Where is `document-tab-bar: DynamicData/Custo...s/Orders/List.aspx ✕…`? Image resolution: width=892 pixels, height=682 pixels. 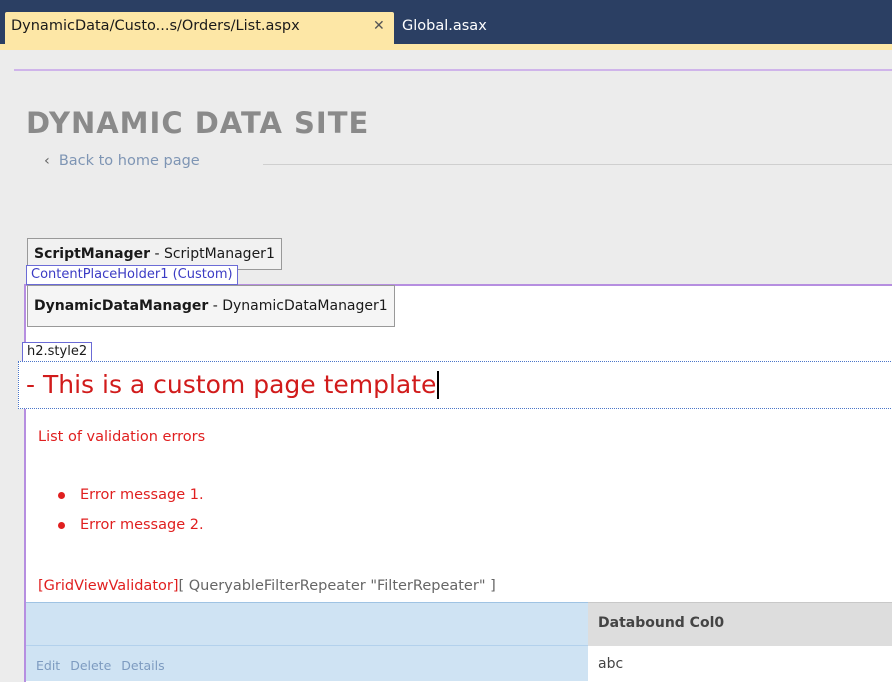 document-tab-bar: DynamicData/Custo...s/Orders/List.aspx ✕… is located at coordinates (446, 22).